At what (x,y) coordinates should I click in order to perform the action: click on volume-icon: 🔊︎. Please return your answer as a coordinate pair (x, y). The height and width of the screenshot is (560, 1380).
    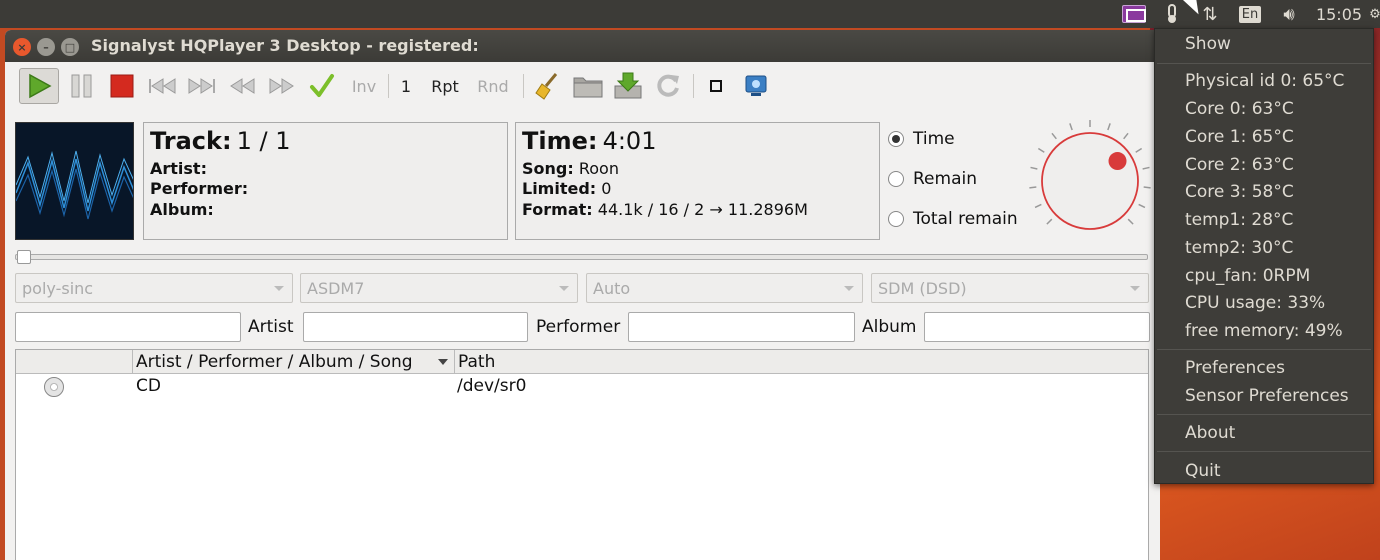
    Looking at the image, I should click on (1289, 14).